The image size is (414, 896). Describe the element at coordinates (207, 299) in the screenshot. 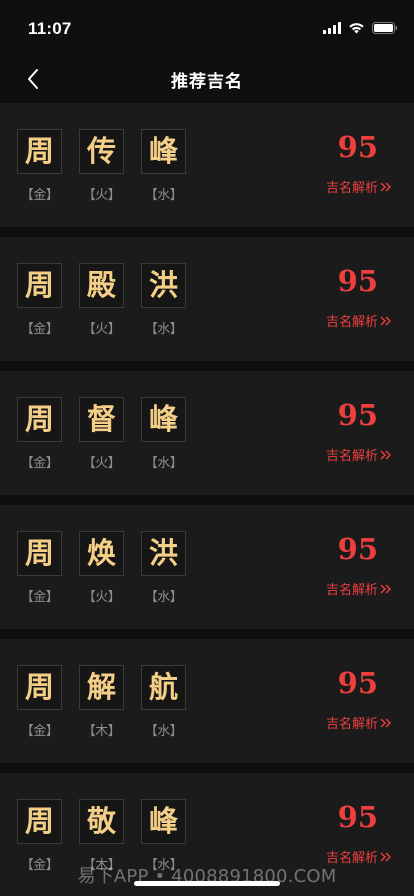

I see `name-card: 周 【金】 殿 【火】 洪 【水】 95 吉名解析` at that location.